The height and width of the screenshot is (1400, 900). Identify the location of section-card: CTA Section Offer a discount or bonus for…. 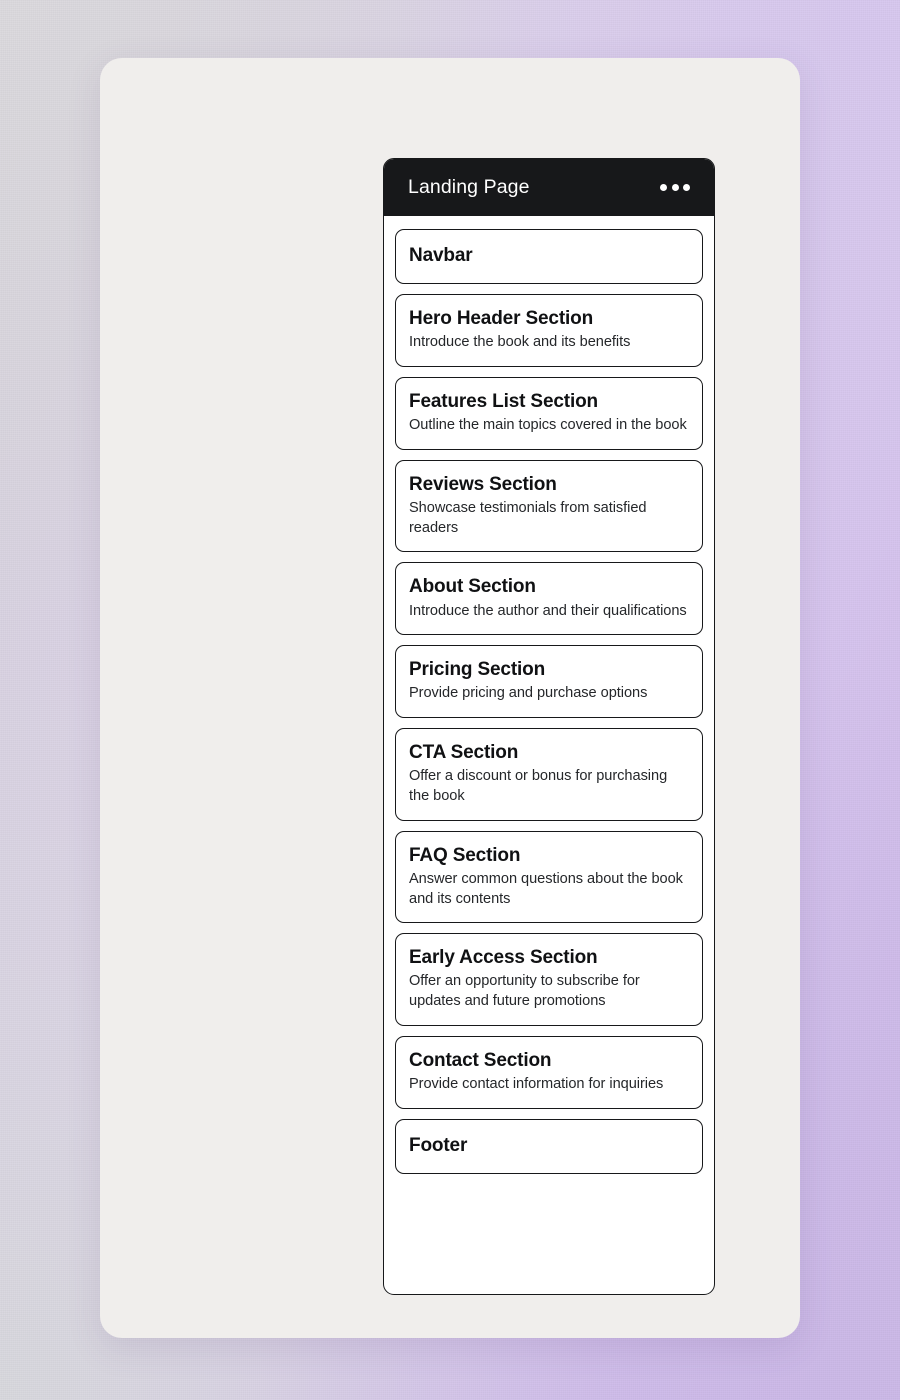
(549, 774).